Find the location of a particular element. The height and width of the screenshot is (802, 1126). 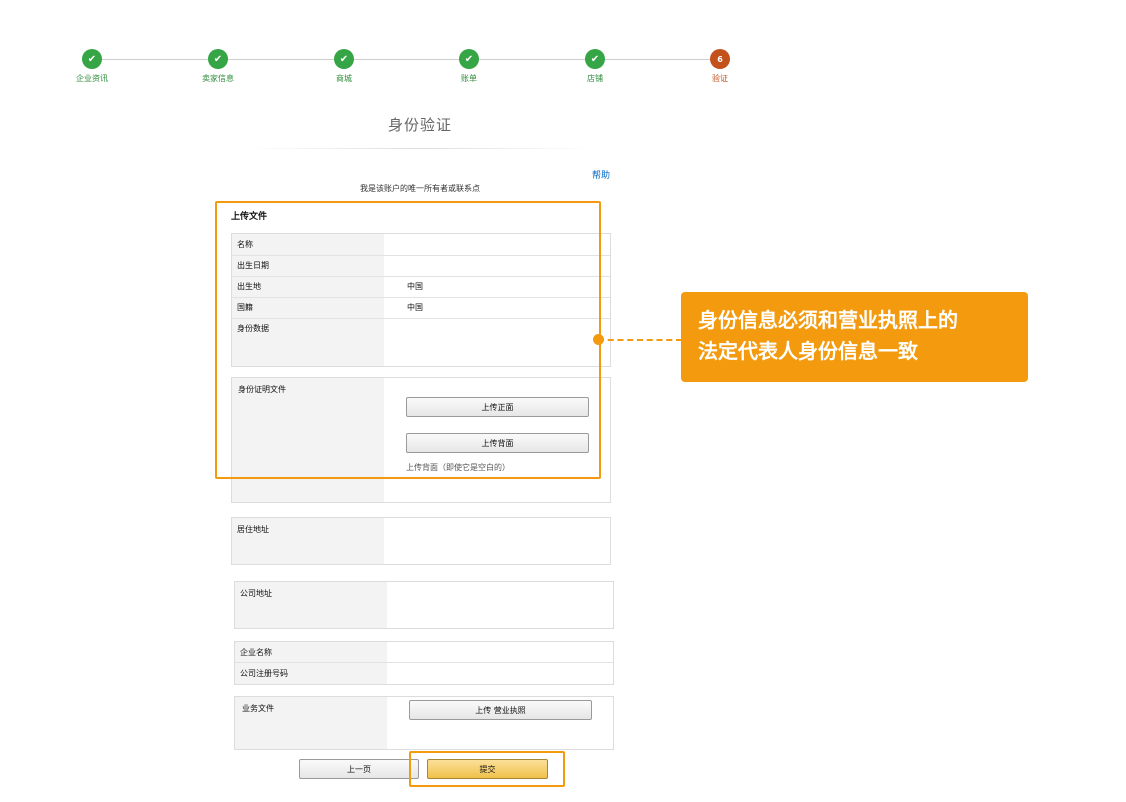

table-row: 企业名称 is located at coordinates (424, 652).